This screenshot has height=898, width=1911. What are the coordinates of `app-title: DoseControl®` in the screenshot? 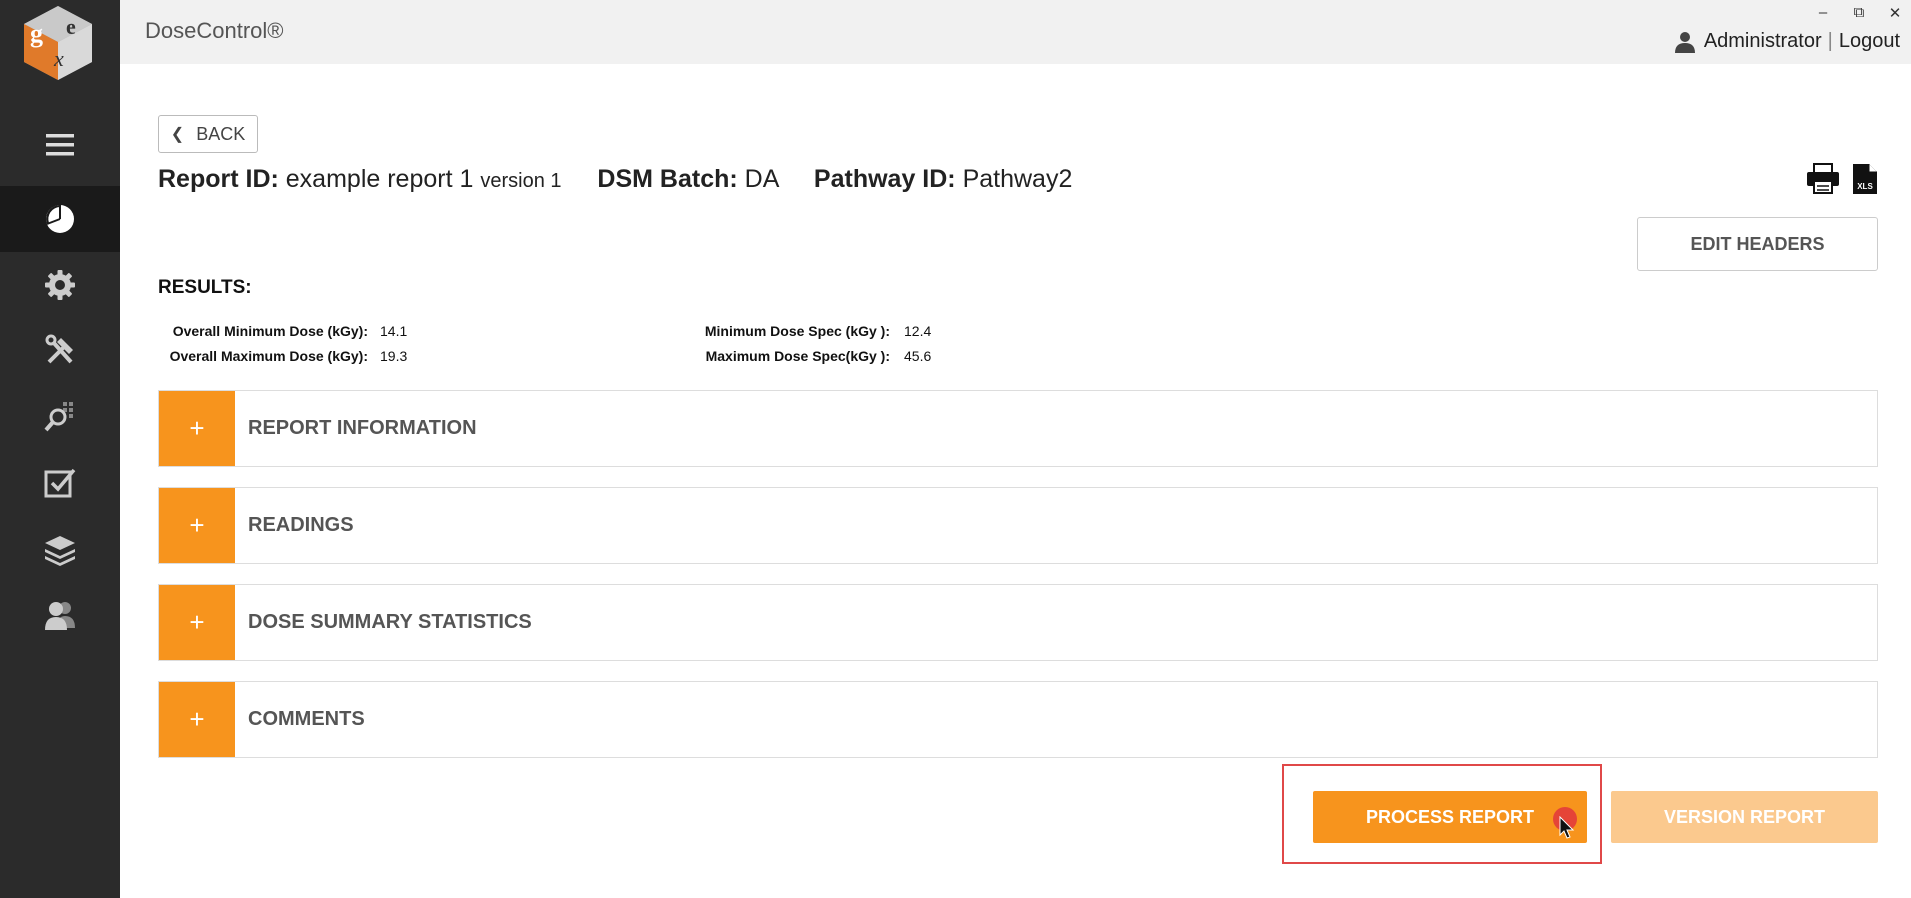 It's located at (214, 30).